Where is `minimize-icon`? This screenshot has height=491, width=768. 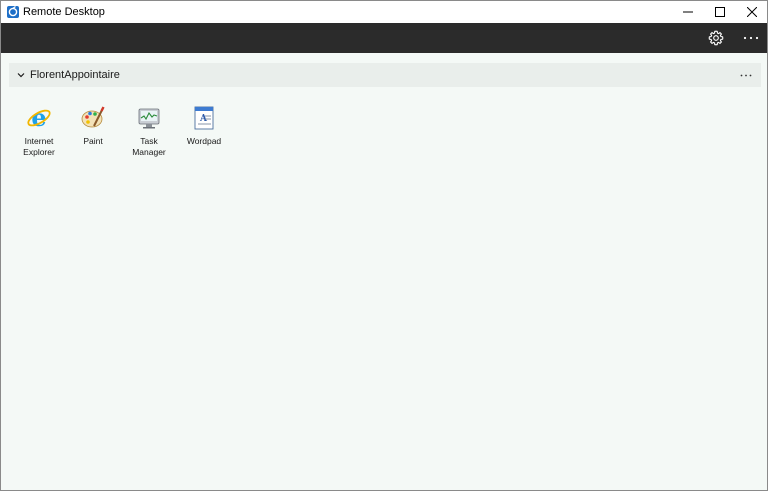
minimize-icon is located at coordinates (688, 12).